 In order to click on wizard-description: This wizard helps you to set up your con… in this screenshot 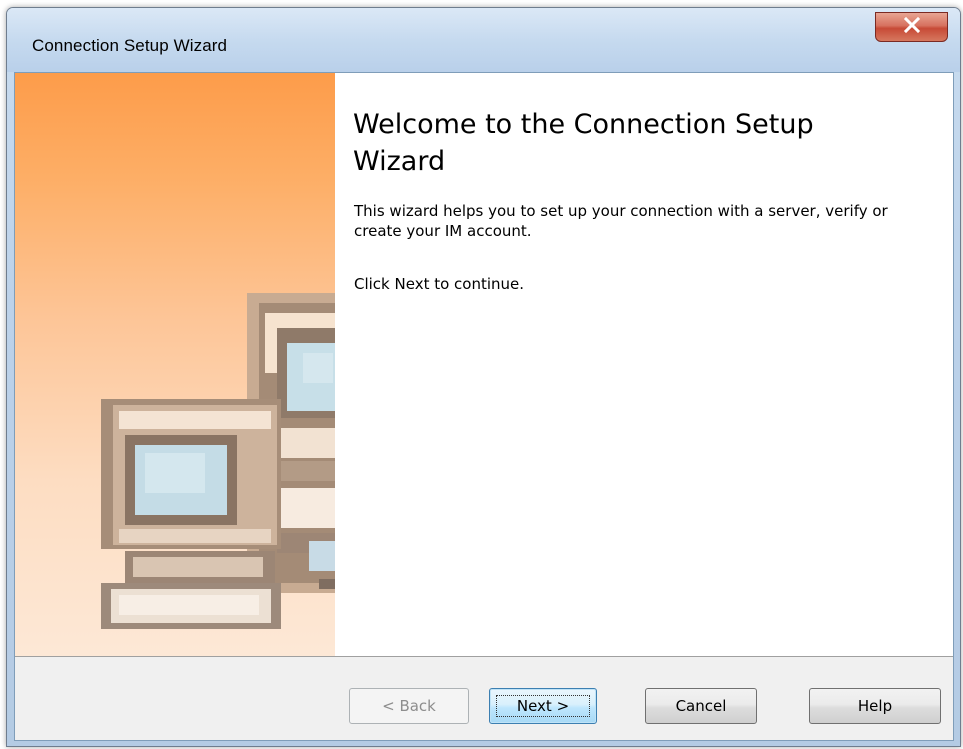, I will do `click(621, 221)`.